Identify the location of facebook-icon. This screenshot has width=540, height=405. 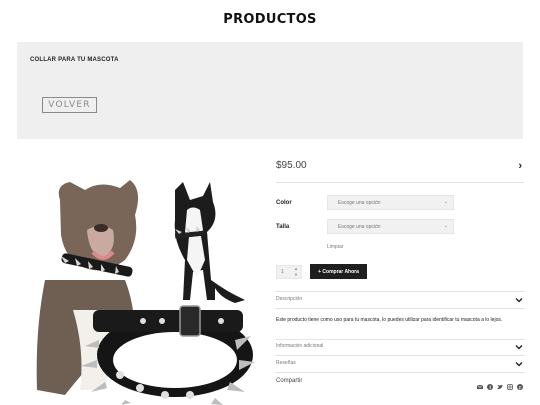
(490, 383).